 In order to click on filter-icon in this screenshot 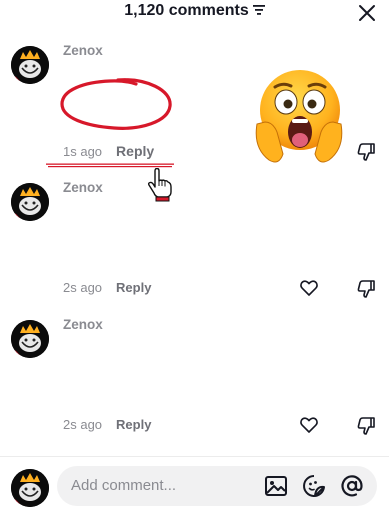, I will do `click(258, 9)`.